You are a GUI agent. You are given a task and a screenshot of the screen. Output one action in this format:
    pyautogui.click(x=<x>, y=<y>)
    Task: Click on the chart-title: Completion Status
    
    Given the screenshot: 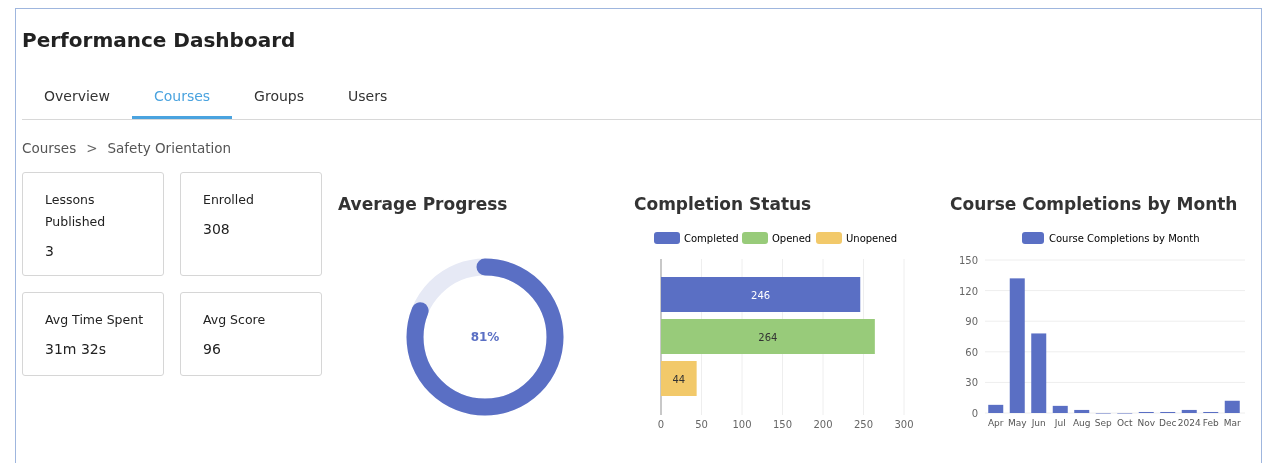 What is the action you would take?
    pyautogui.click(x=723, y=204)
    